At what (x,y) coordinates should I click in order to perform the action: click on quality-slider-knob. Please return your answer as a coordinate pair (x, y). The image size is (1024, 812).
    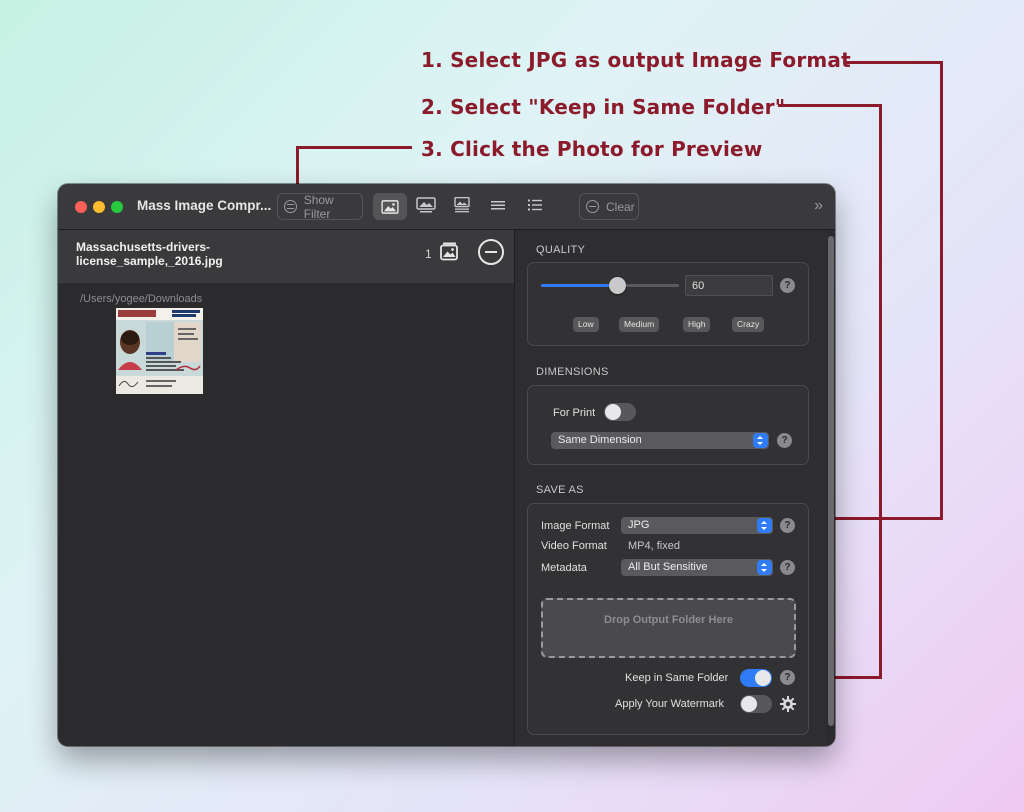
    Looking at the image, I should click on (617, 285).